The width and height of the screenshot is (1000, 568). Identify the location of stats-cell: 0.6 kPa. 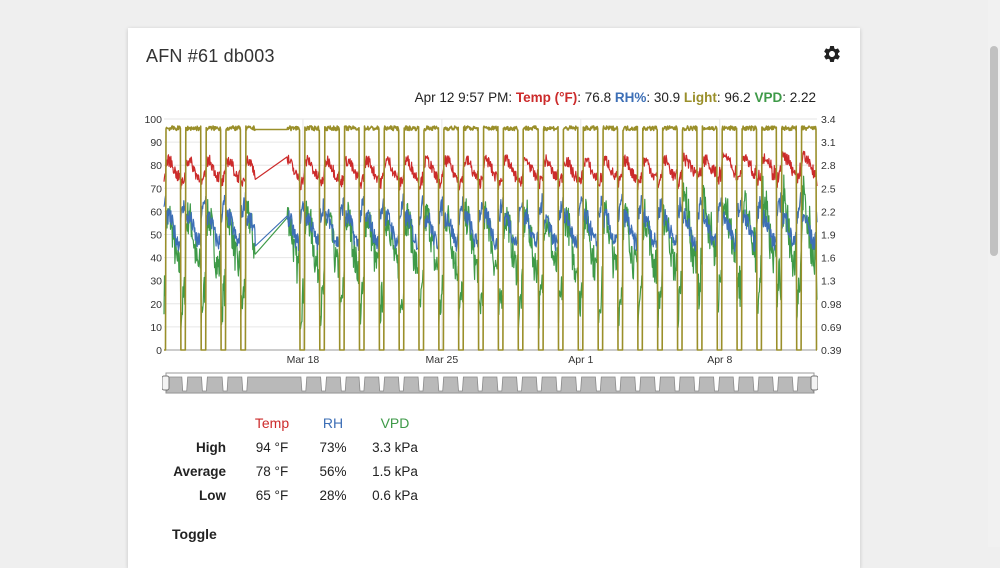
(395, 495).